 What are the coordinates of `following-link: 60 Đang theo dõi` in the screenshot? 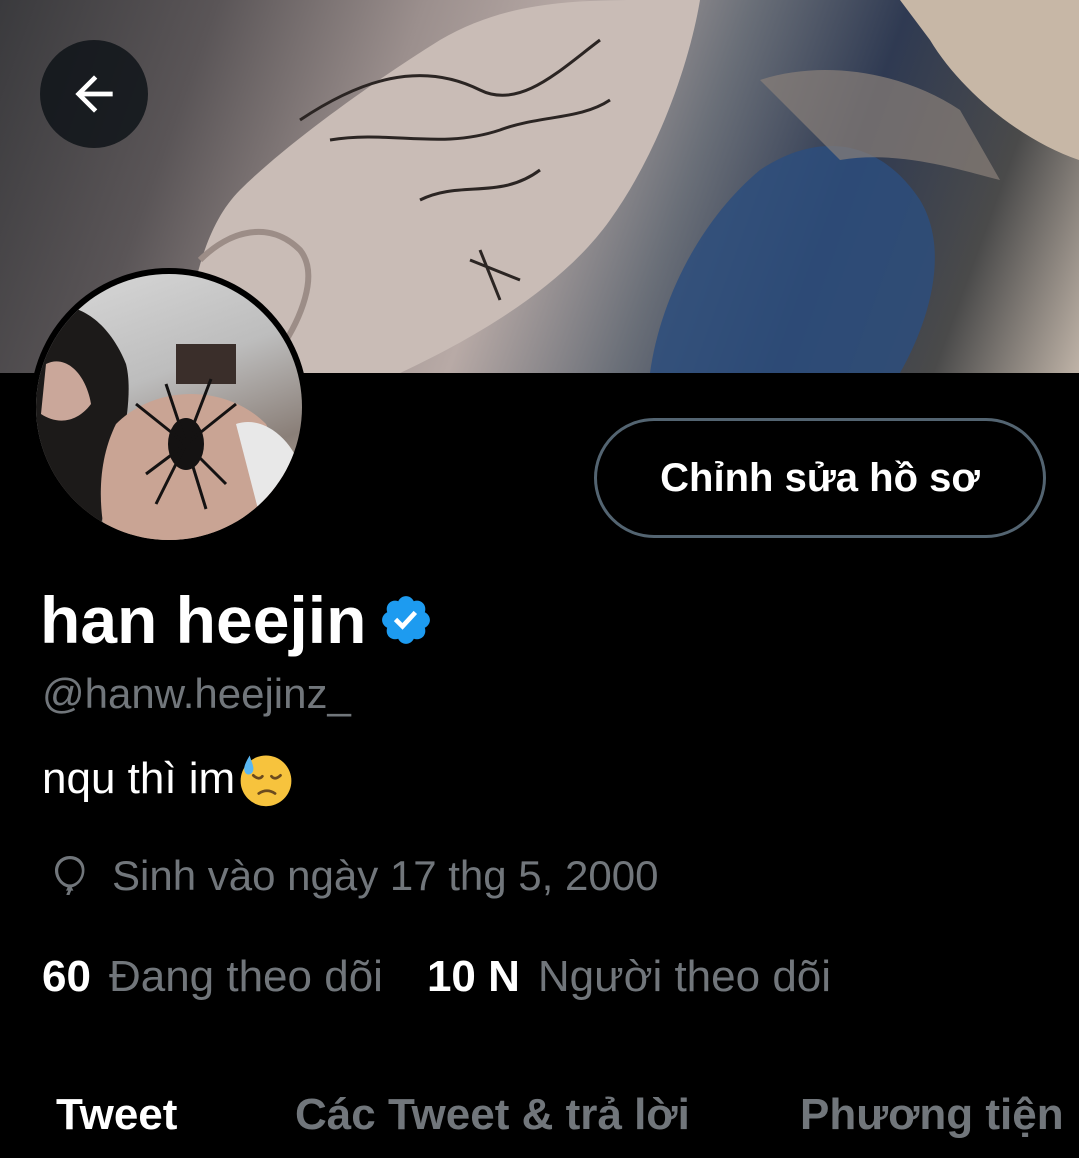 It's located at (212, 977).